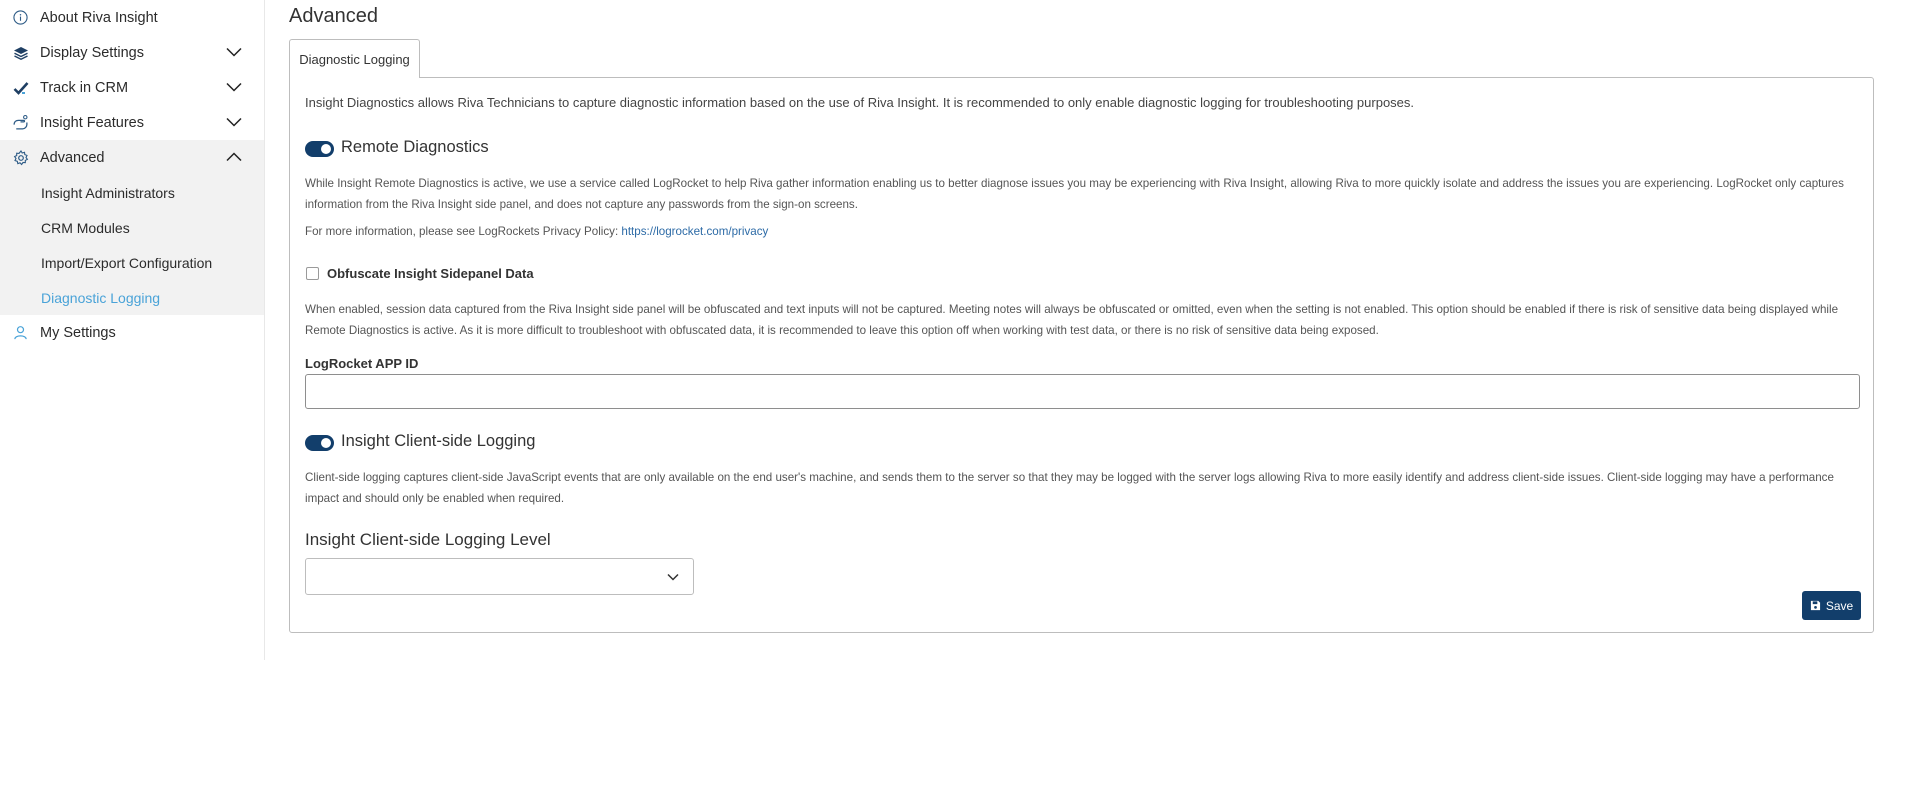  What do you see at coordinates (84, 87) in the screenshot?
I see `sidebar-item-label: Track in CRM` at bounding box center [84, 87].